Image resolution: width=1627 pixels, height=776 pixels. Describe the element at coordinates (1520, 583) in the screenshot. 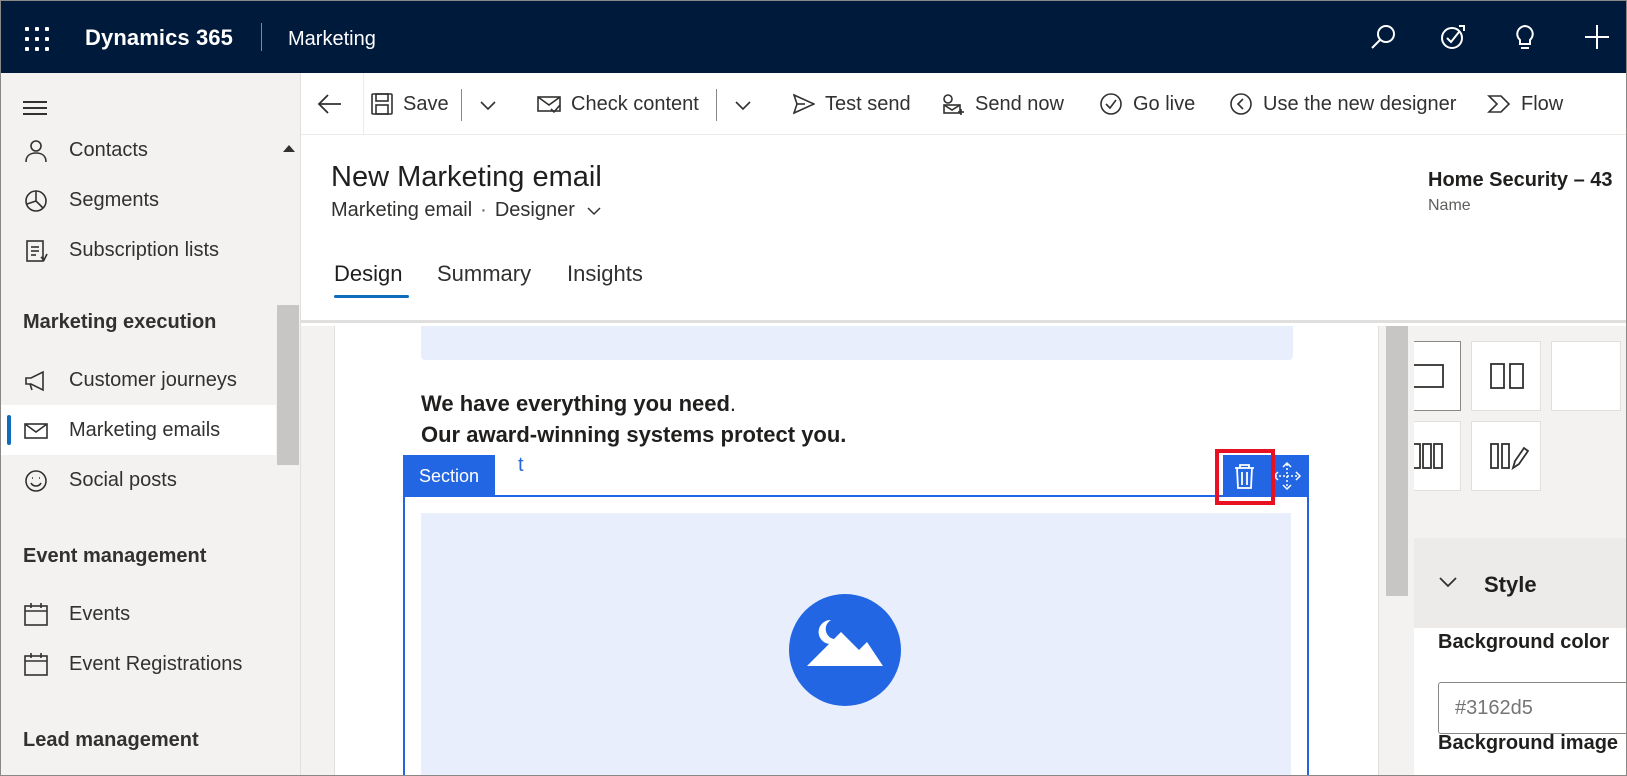

I see `style-section-header: Style` at that location.